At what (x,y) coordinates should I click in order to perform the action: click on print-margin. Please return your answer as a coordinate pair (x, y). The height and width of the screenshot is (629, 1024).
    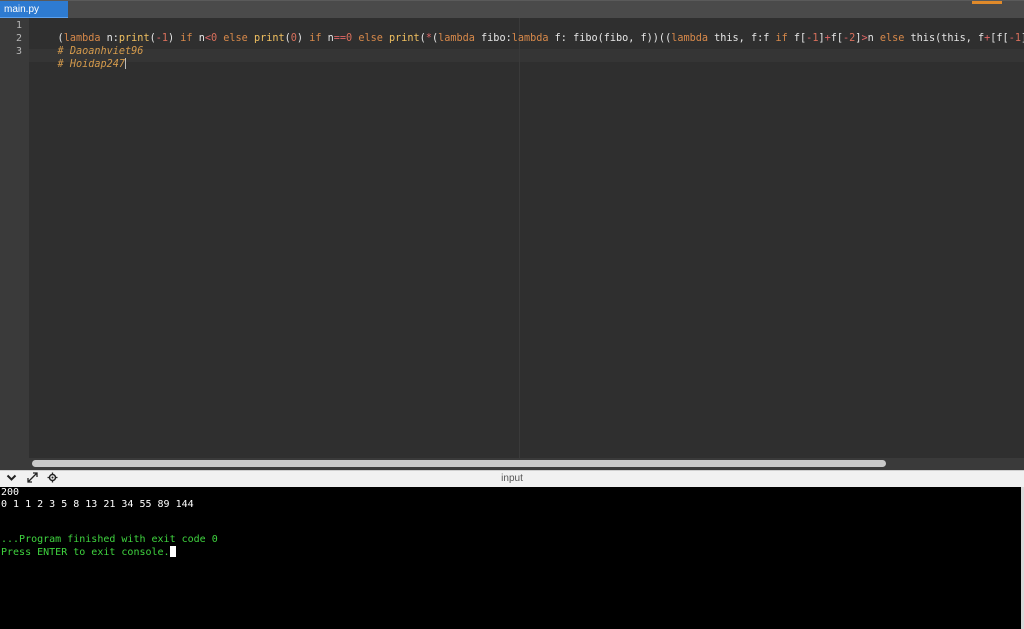
    Looking at the image, I should click on (519, 240).